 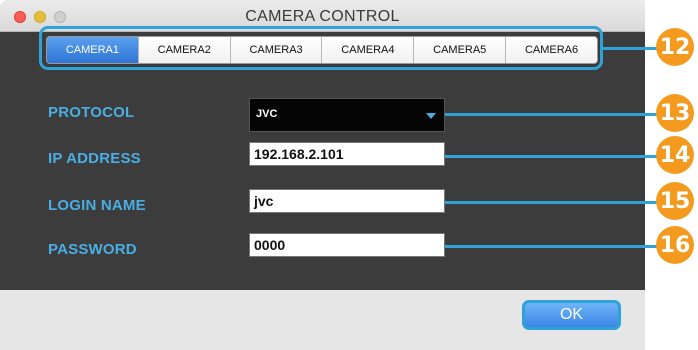 I want to click on callout-badge-14: 14, so click(x=675, y=155).